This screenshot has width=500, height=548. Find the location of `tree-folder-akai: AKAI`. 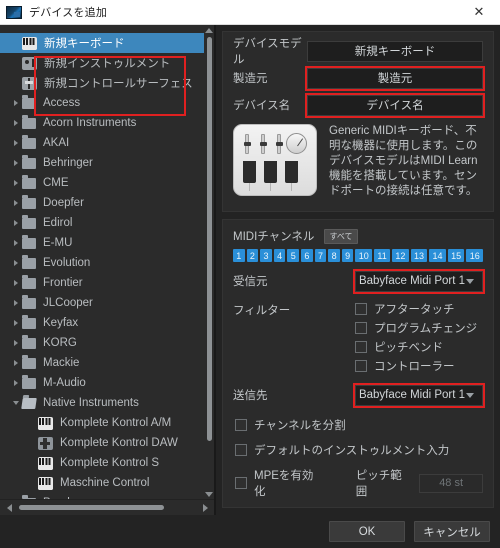

tree-folder-akai: AKAI is located at coordinates (102, 143).